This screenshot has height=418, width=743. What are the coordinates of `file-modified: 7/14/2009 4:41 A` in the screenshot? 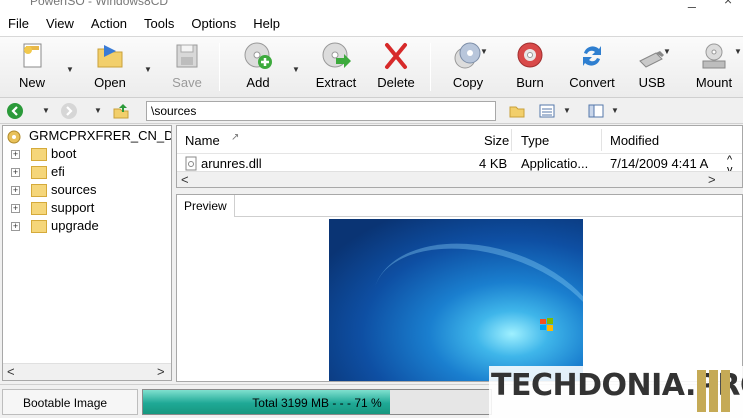 It's located at (659, 163).